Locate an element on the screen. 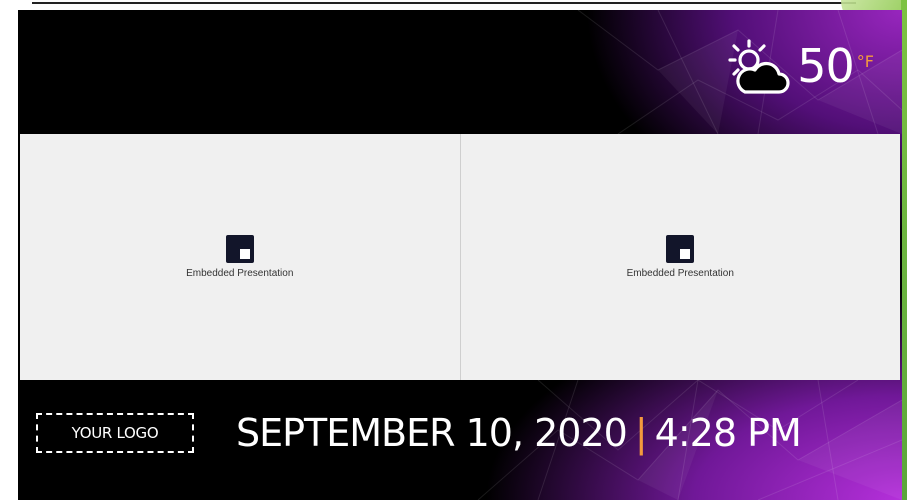 This screenshot has height=500, width=907. top-border-line is located at coordinates (444, 3).